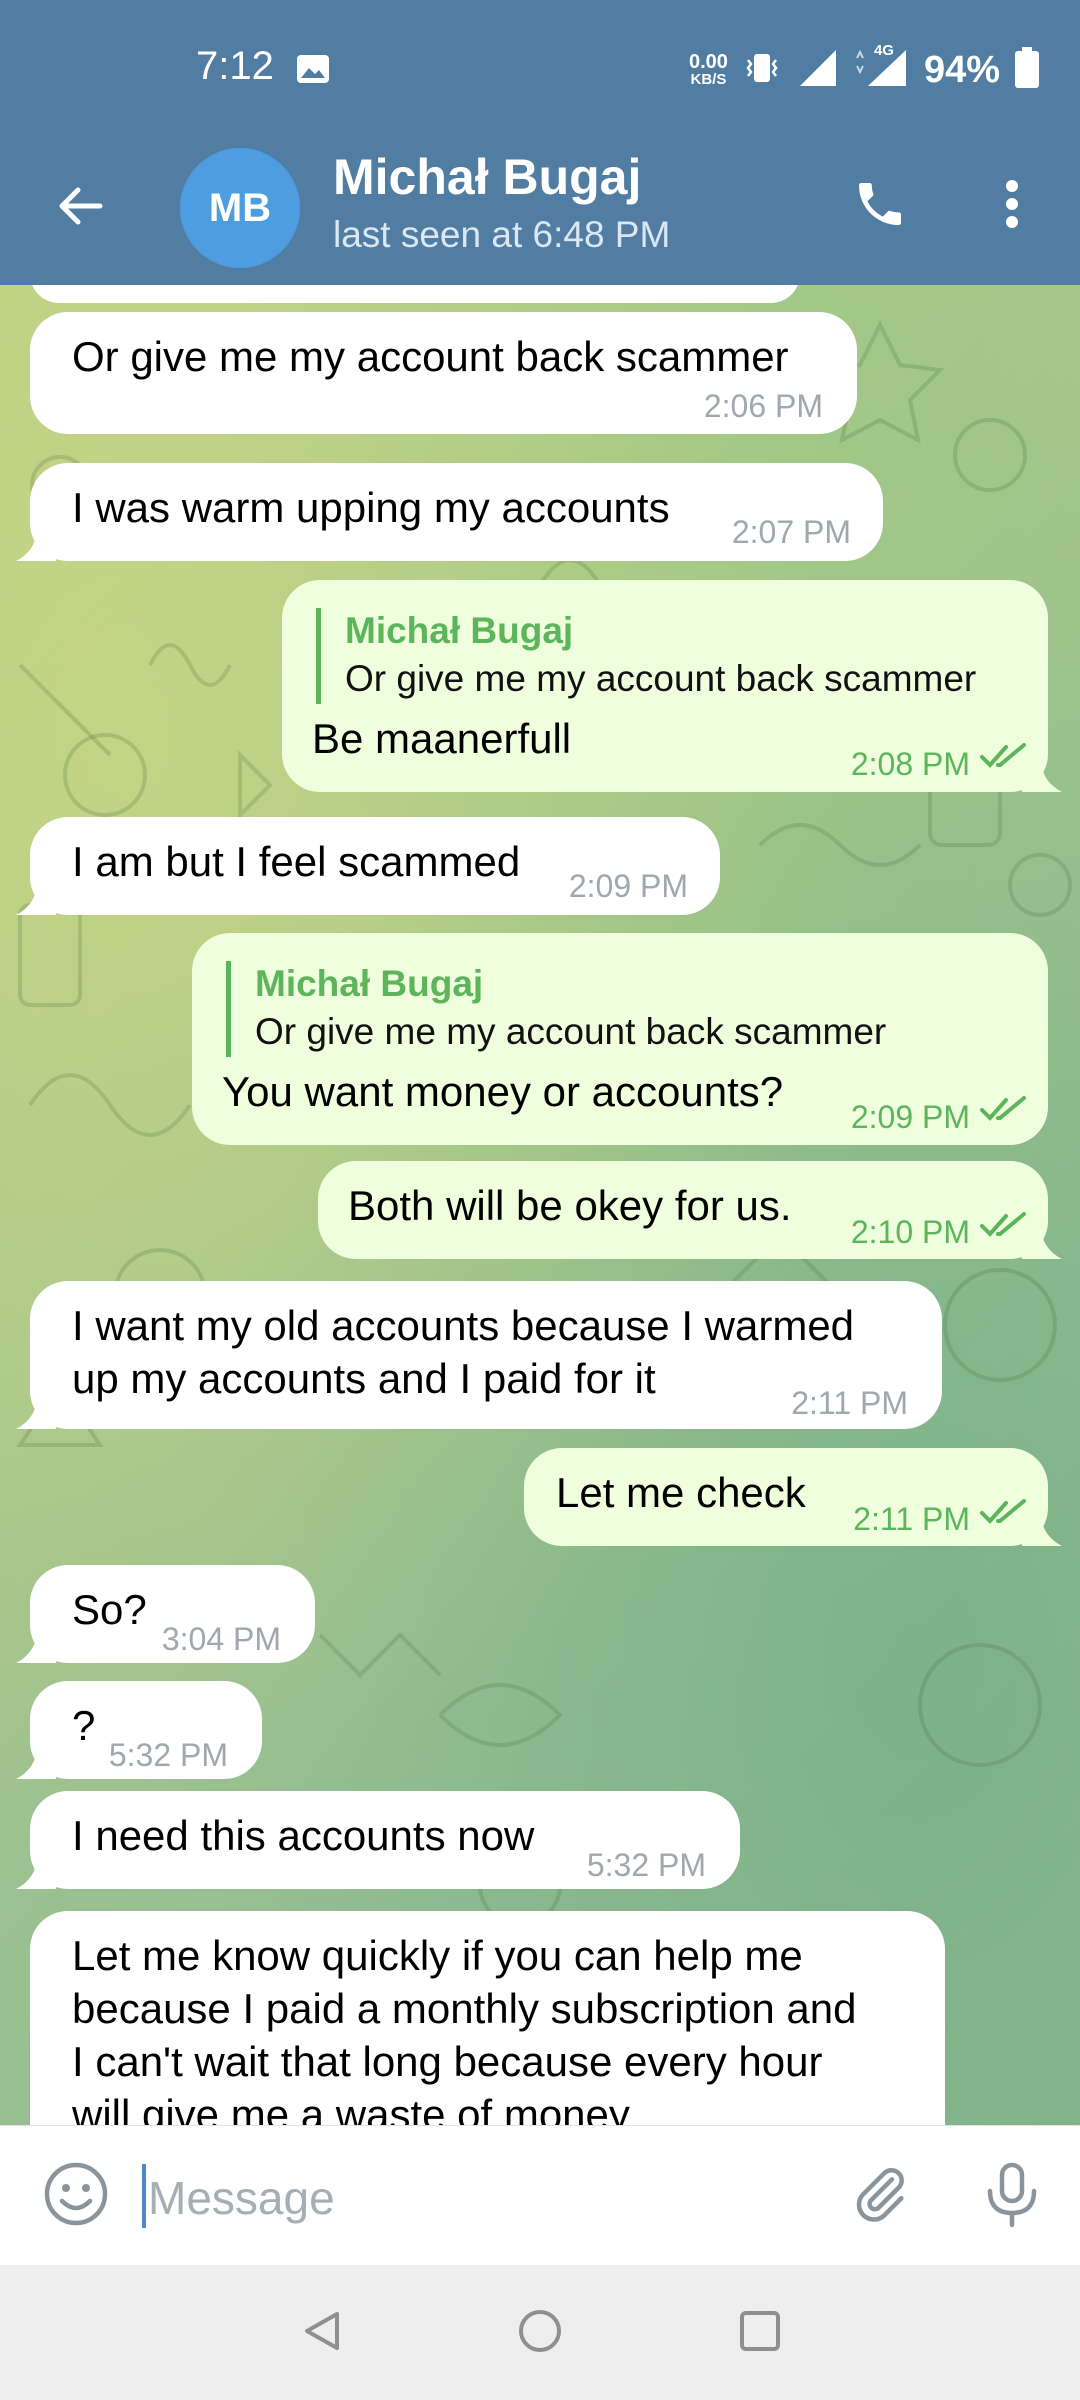 This screenshot has width=1080, height=2400. I want to click on status-bar: 7:12 0.00 KB/S 4G 94%, so click(540, 70).